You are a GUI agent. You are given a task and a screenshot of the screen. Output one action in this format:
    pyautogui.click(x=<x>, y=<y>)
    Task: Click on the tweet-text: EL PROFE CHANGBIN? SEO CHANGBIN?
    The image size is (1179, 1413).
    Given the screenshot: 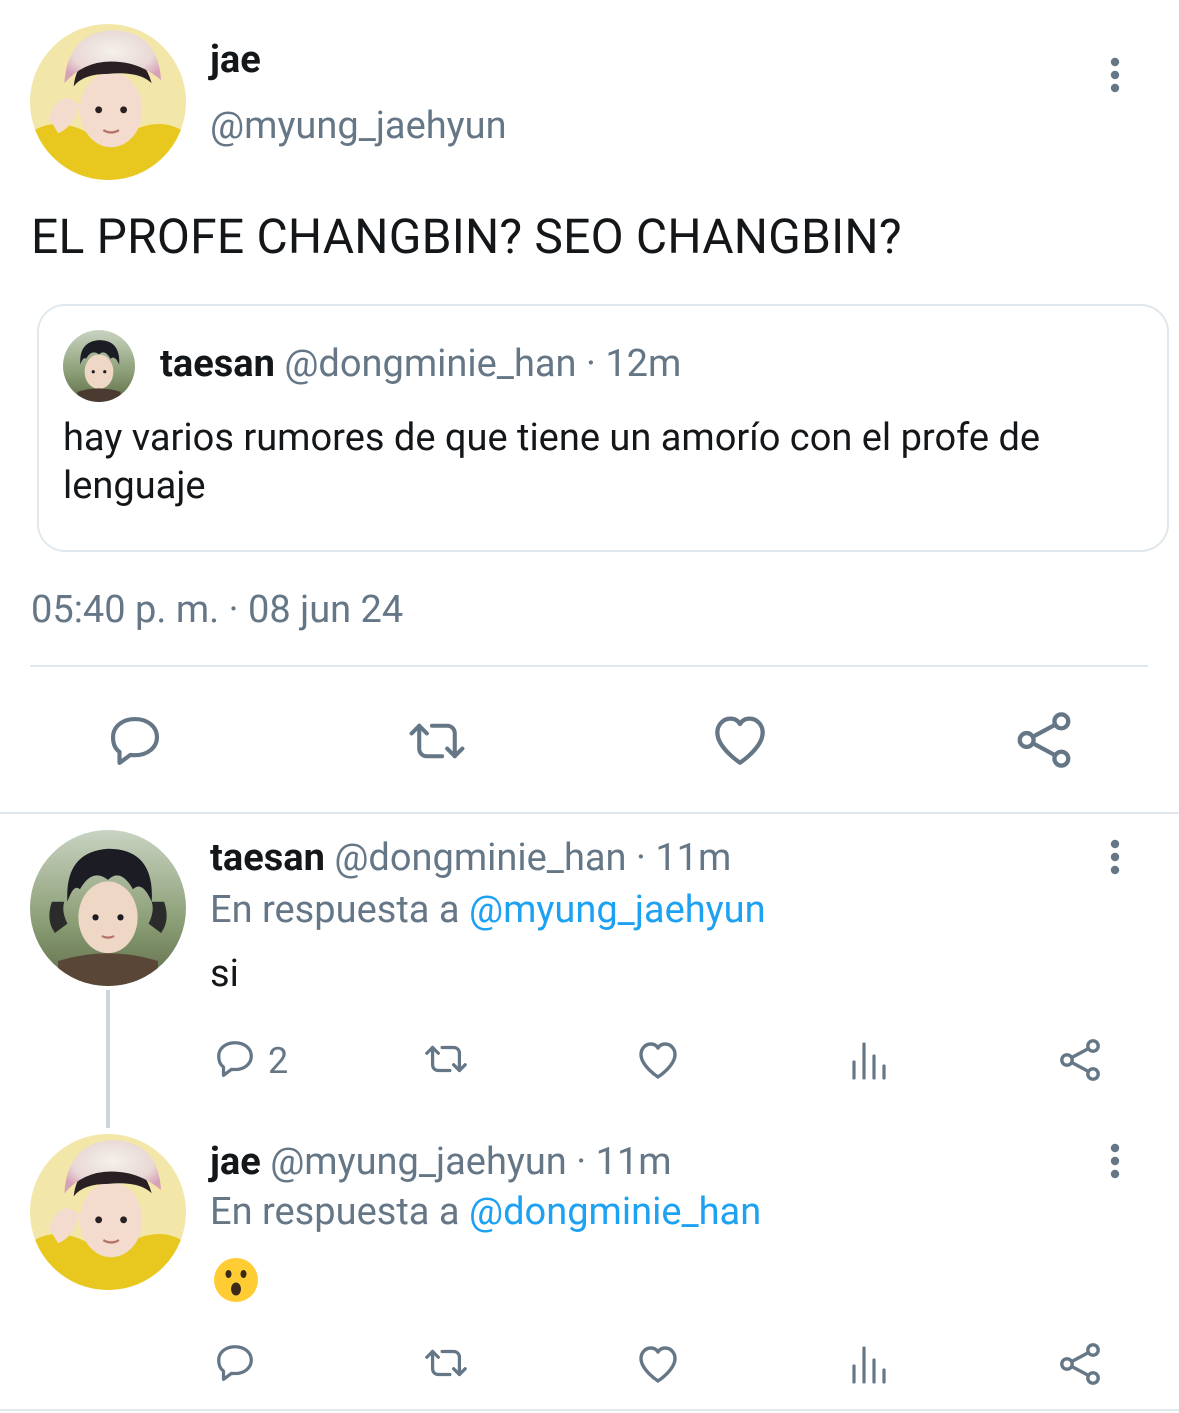 What is the action you would take?
    pyautogui.click(x=466, y=236)
    